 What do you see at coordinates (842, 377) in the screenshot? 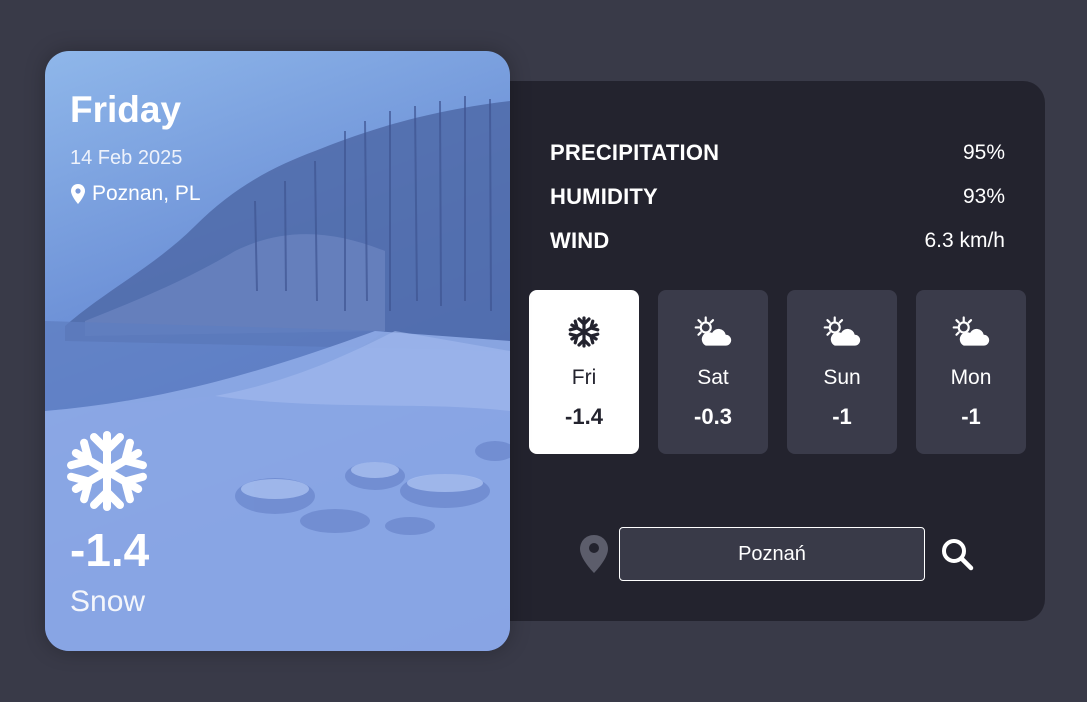
I see `forecast-day-name: Sun` at bounding box center [842, 377].